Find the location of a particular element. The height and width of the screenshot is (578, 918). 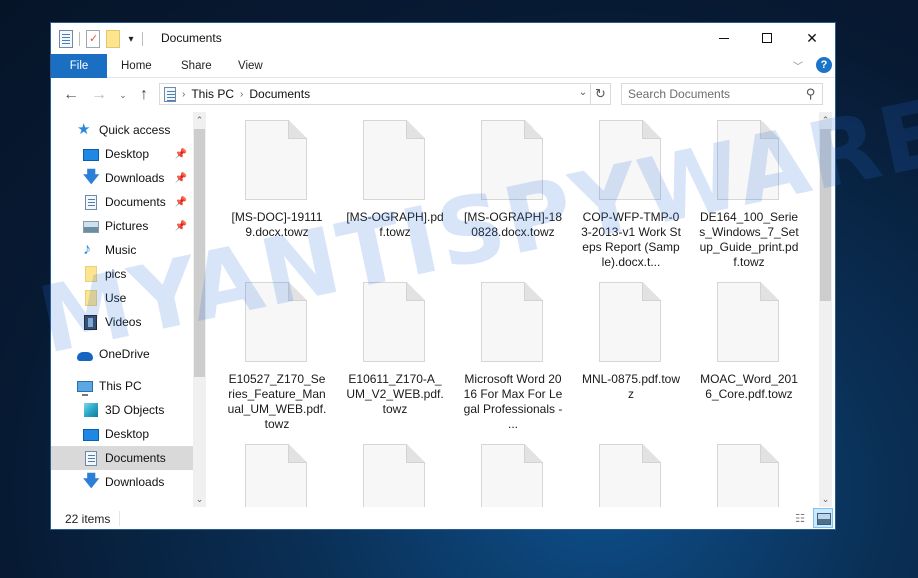

tab-share: Share is located at coordinates (196, 66).